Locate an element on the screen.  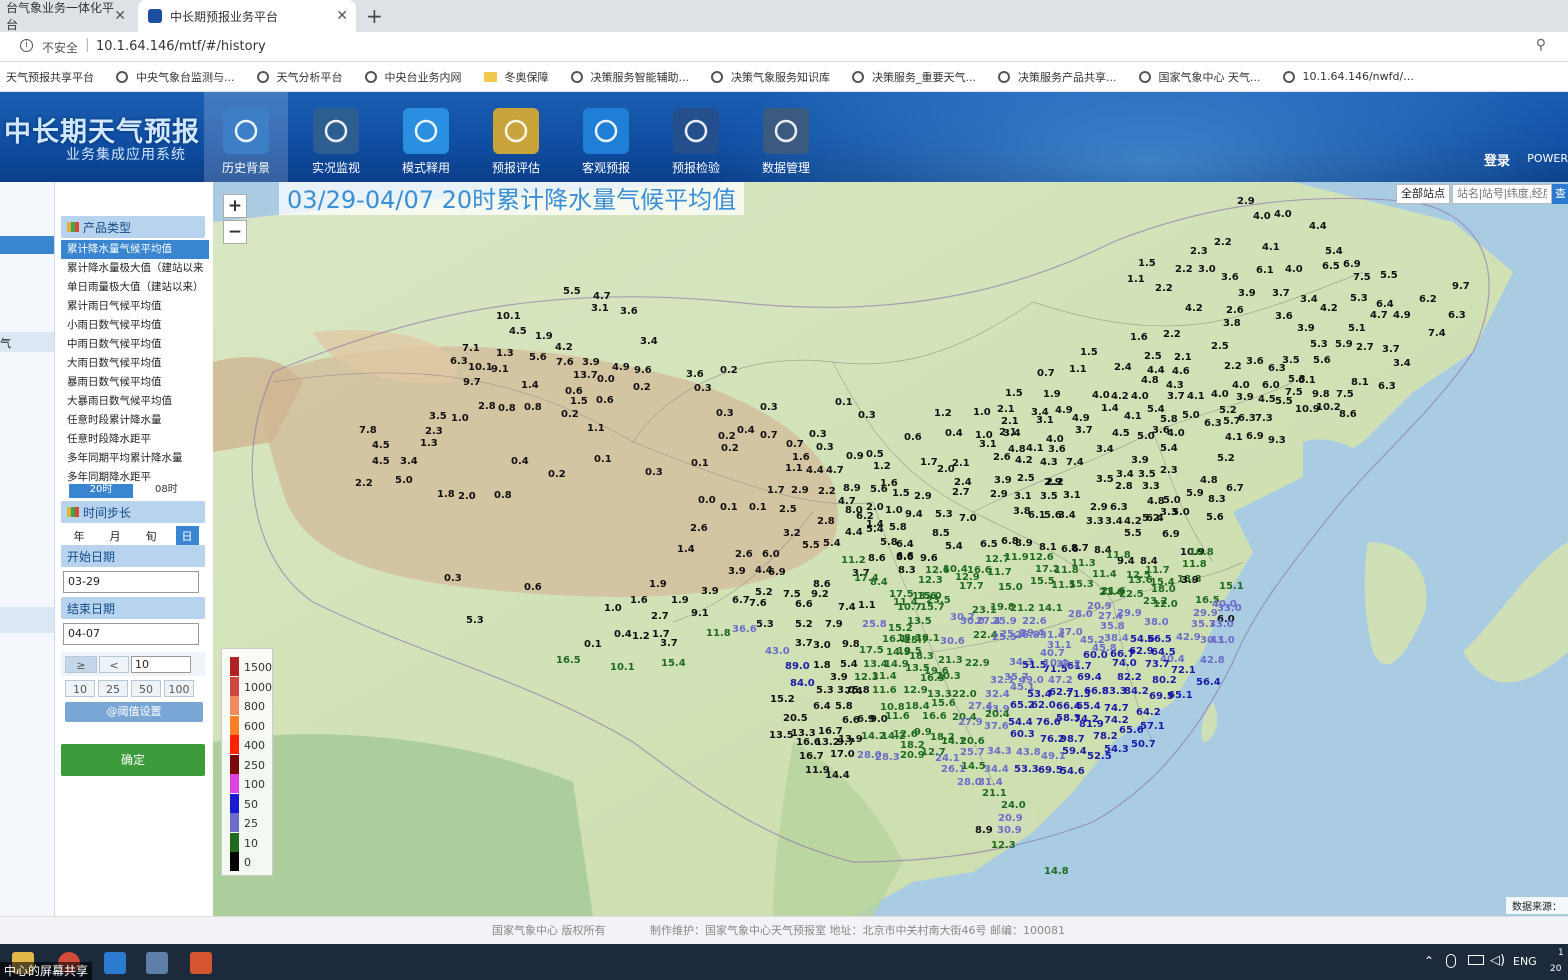
station-value: 8.9 is located at coordinates (1024, 544).